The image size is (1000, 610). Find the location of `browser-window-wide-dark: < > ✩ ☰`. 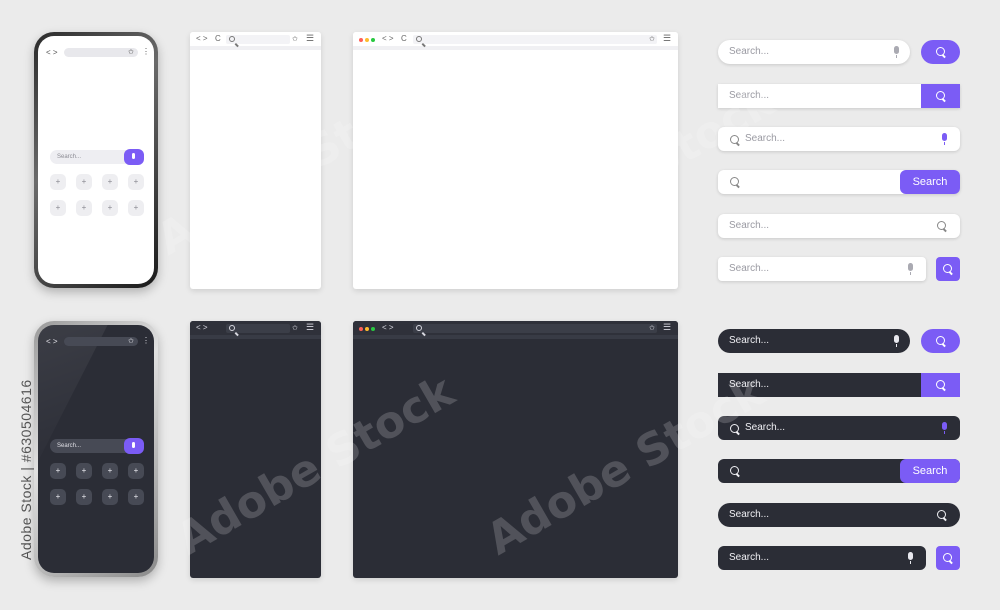

browser-window-wide-dark: < > ✩ ☰ is located at coordinates (515, 449).